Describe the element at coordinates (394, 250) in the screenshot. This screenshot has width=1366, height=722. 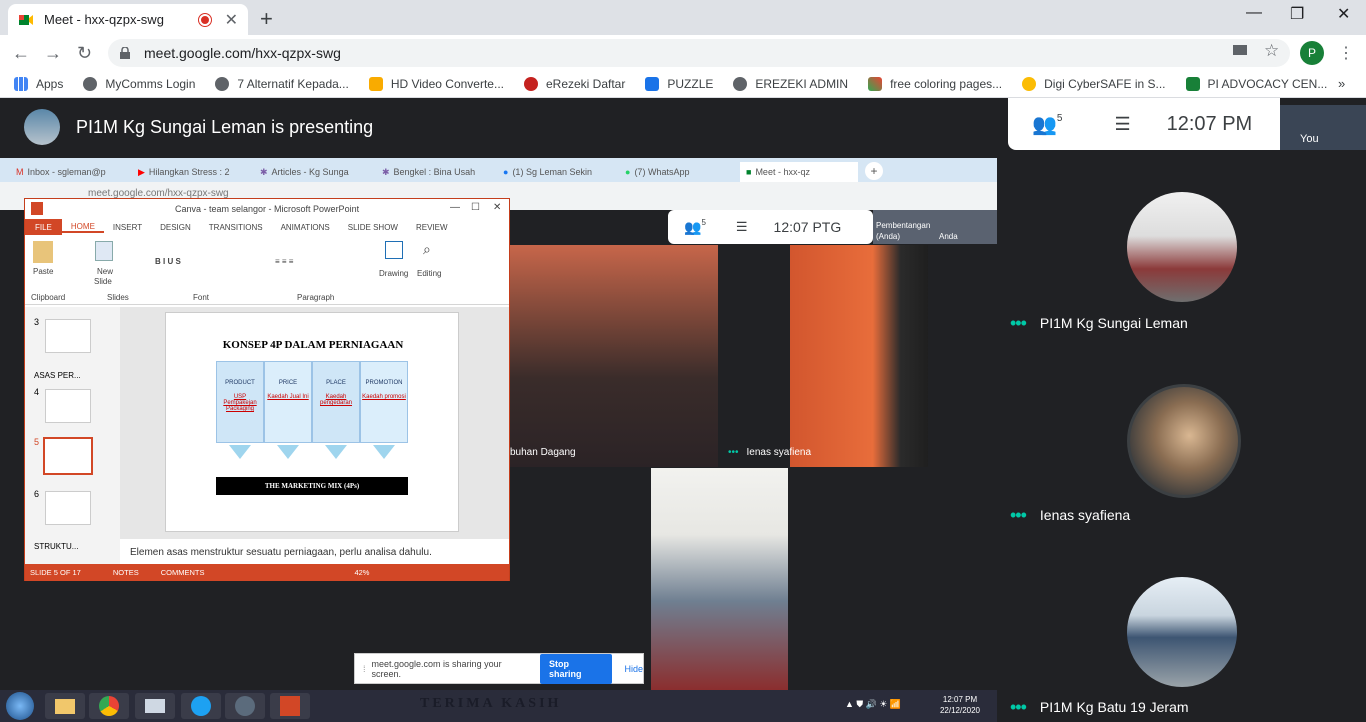
I see `drawing-icon` at that location.